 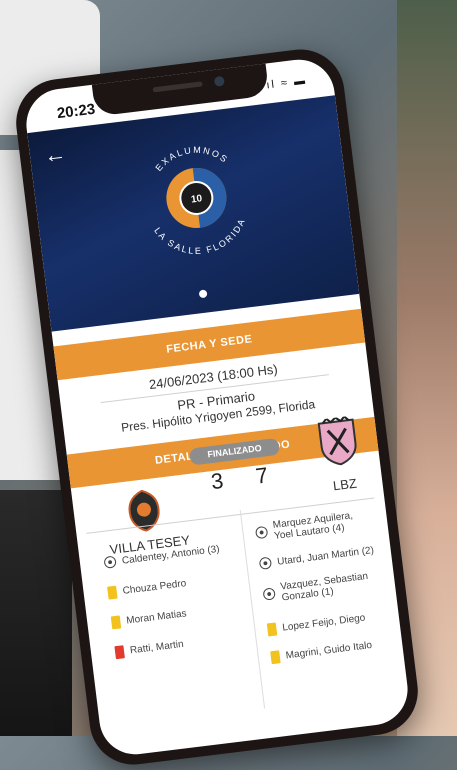 What do you see at coordinates (219, 81) in the screenshot?
I see `camera-icon` at bounding box center [219, 81].